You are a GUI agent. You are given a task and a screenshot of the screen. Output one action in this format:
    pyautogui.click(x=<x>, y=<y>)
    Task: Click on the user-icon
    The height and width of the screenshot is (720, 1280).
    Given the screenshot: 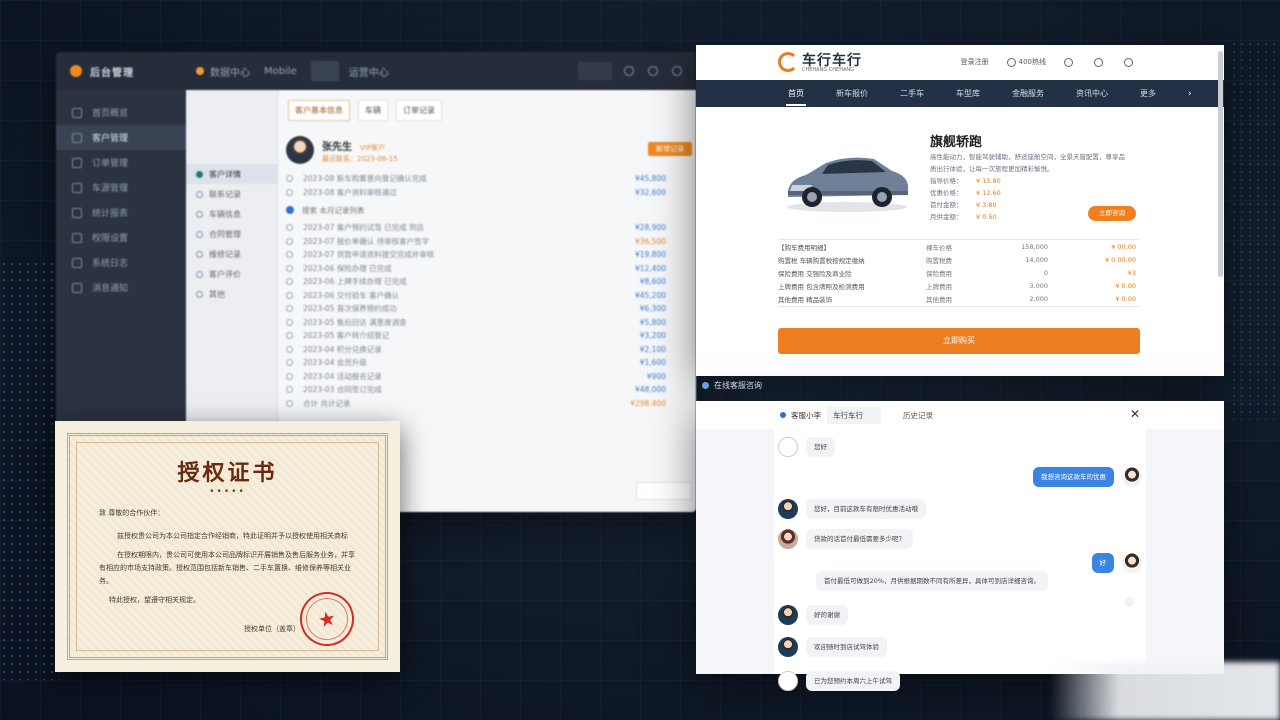 What is the action you would take?
    pyautogui.click(x=677, y=71)
    